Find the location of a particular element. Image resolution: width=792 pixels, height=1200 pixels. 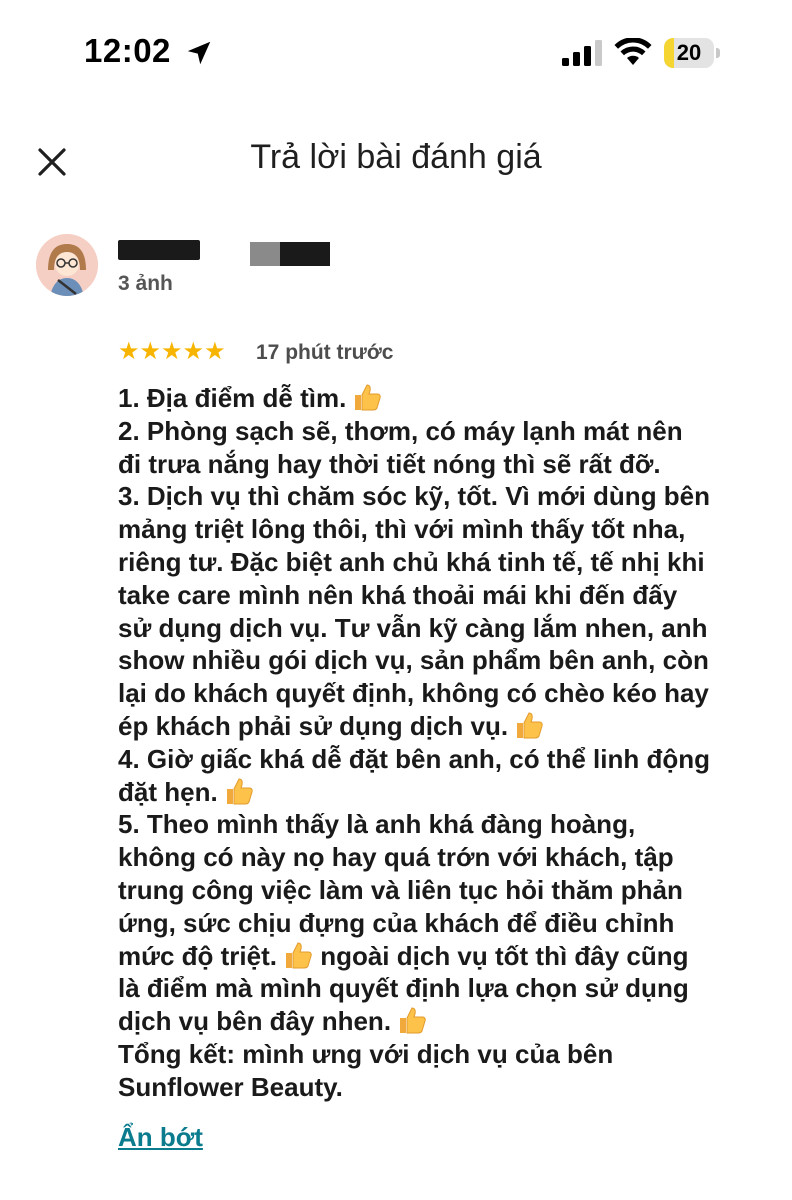

review-line: đặt hẹn. is located at coordinates (443, 792).